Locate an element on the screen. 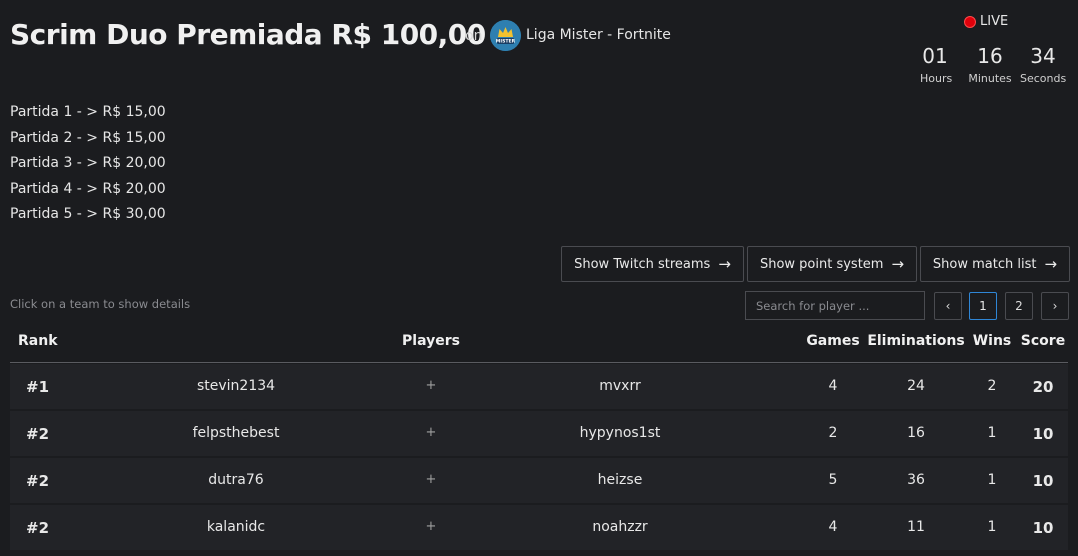 This screenshot has height=556, width=1078. minutes-value: 16 is located at coordinates (990, 56).